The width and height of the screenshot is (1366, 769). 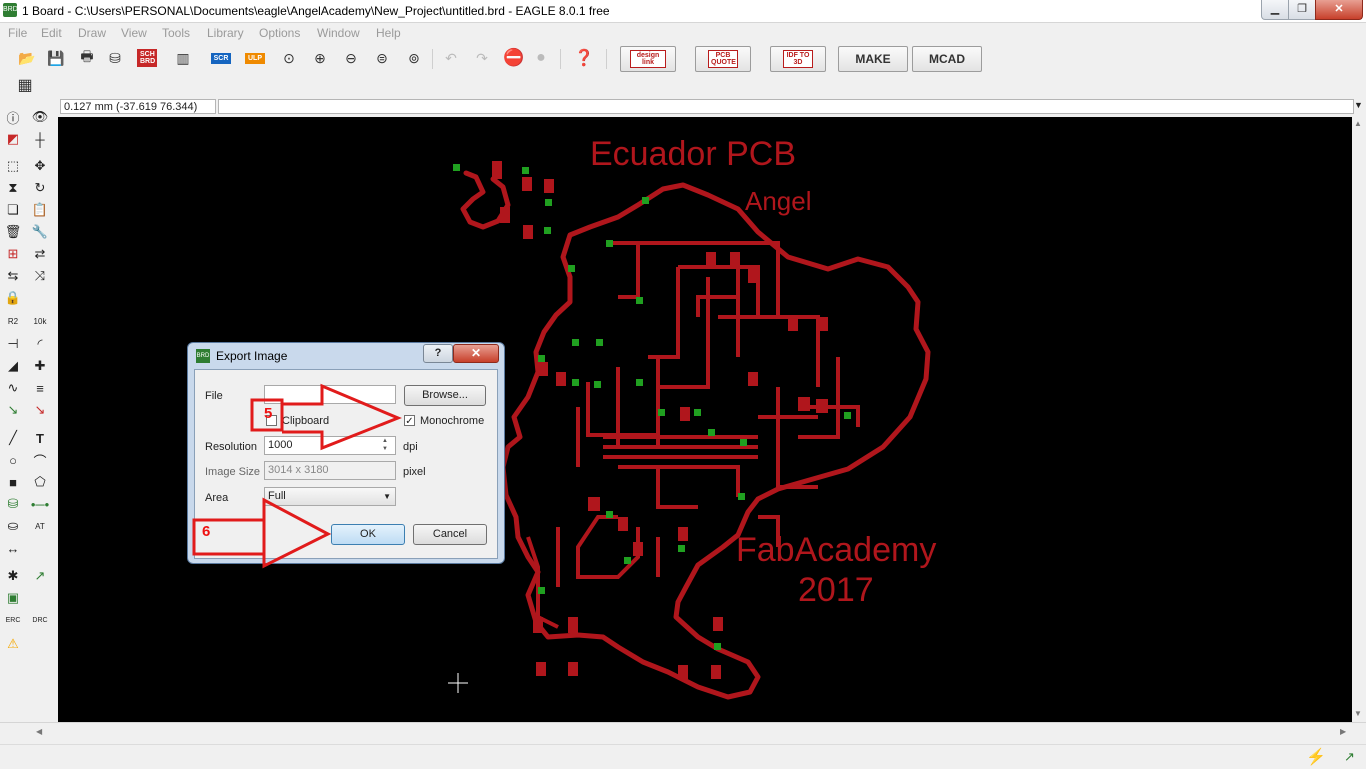 I want to click on replace-icon: ⇄, so click(x=40, y=254).